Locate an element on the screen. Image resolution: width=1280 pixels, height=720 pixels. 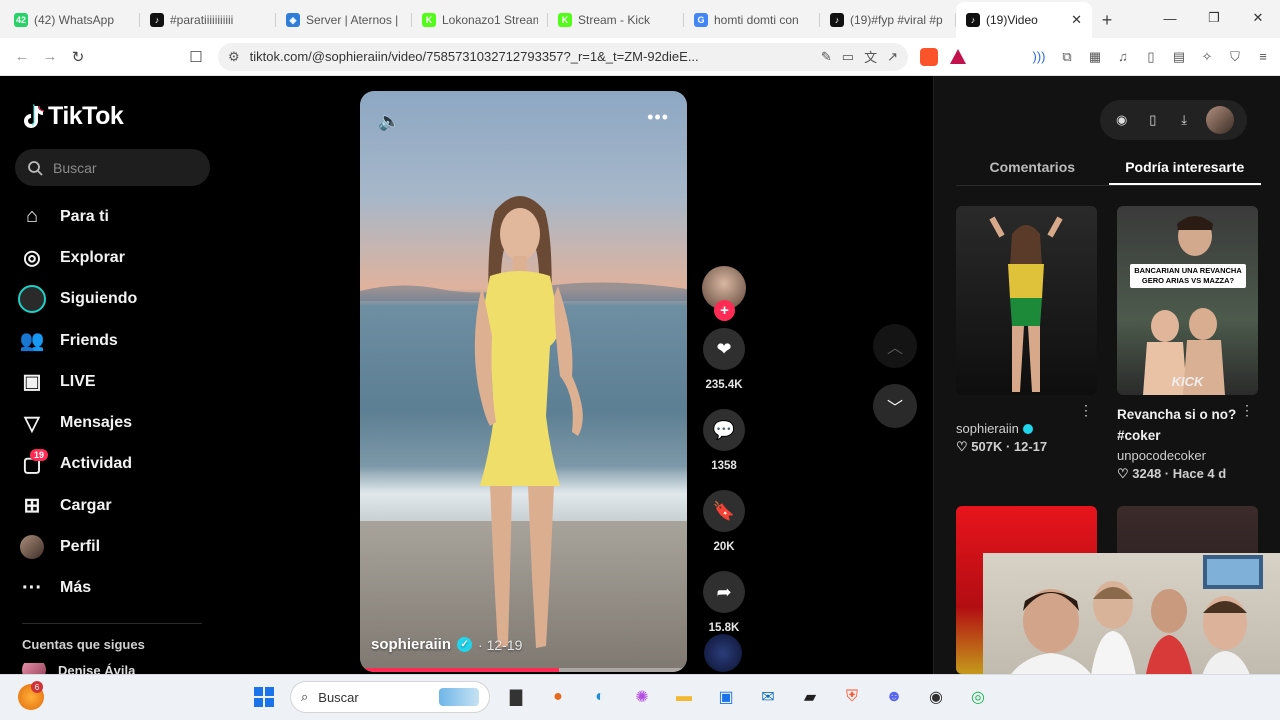
music-icon: ♫ is located at coordinates (1123, 57).